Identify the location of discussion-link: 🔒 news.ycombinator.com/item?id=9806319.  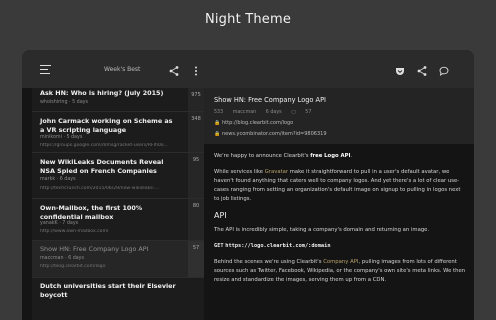
(270, 134).